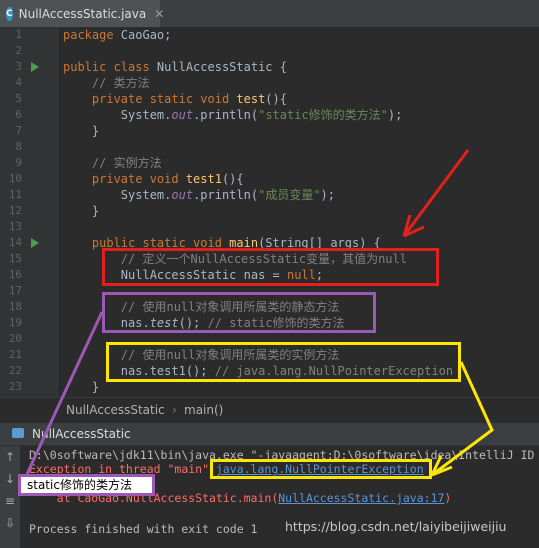  What do you see at coordinates (15, 258) in the screenshot?
I see `line-number: 15` at bounding box center [15, 258].